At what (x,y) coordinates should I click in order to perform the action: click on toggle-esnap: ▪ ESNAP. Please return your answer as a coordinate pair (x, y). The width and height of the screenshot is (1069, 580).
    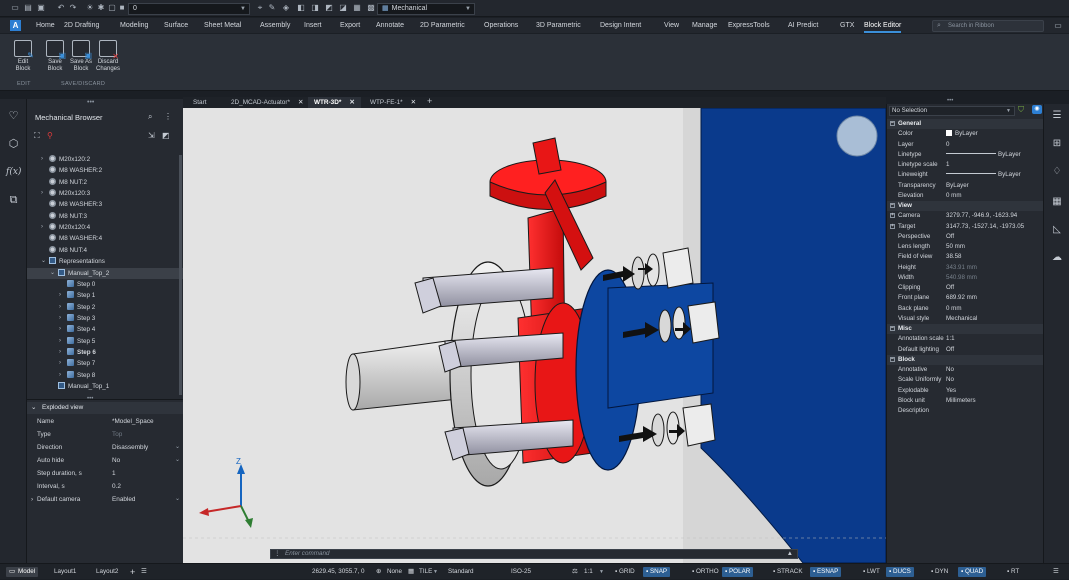
    Looking at the image, I should click on (826, 572).